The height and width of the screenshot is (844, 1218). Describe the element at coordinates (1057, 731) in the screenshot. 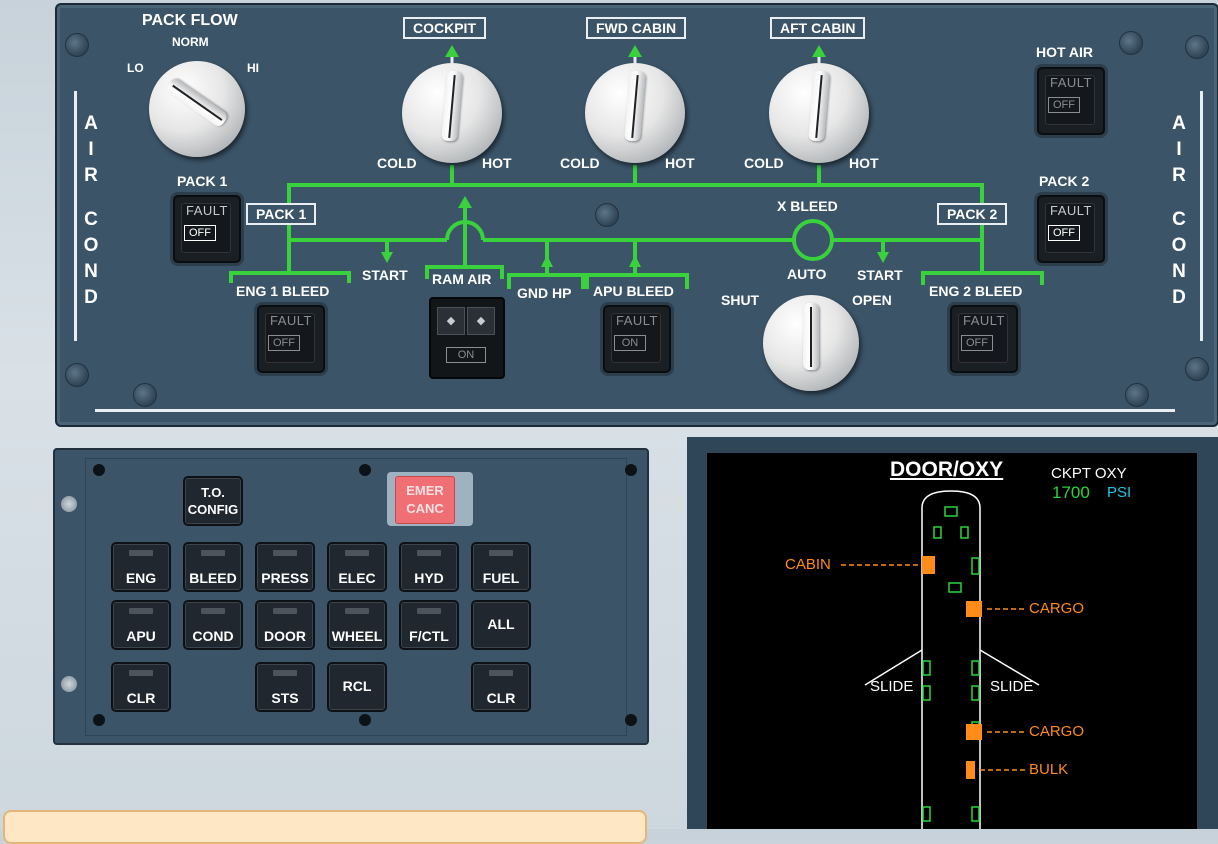

I see `aft-cargo-door-label: CARGO` at that location.